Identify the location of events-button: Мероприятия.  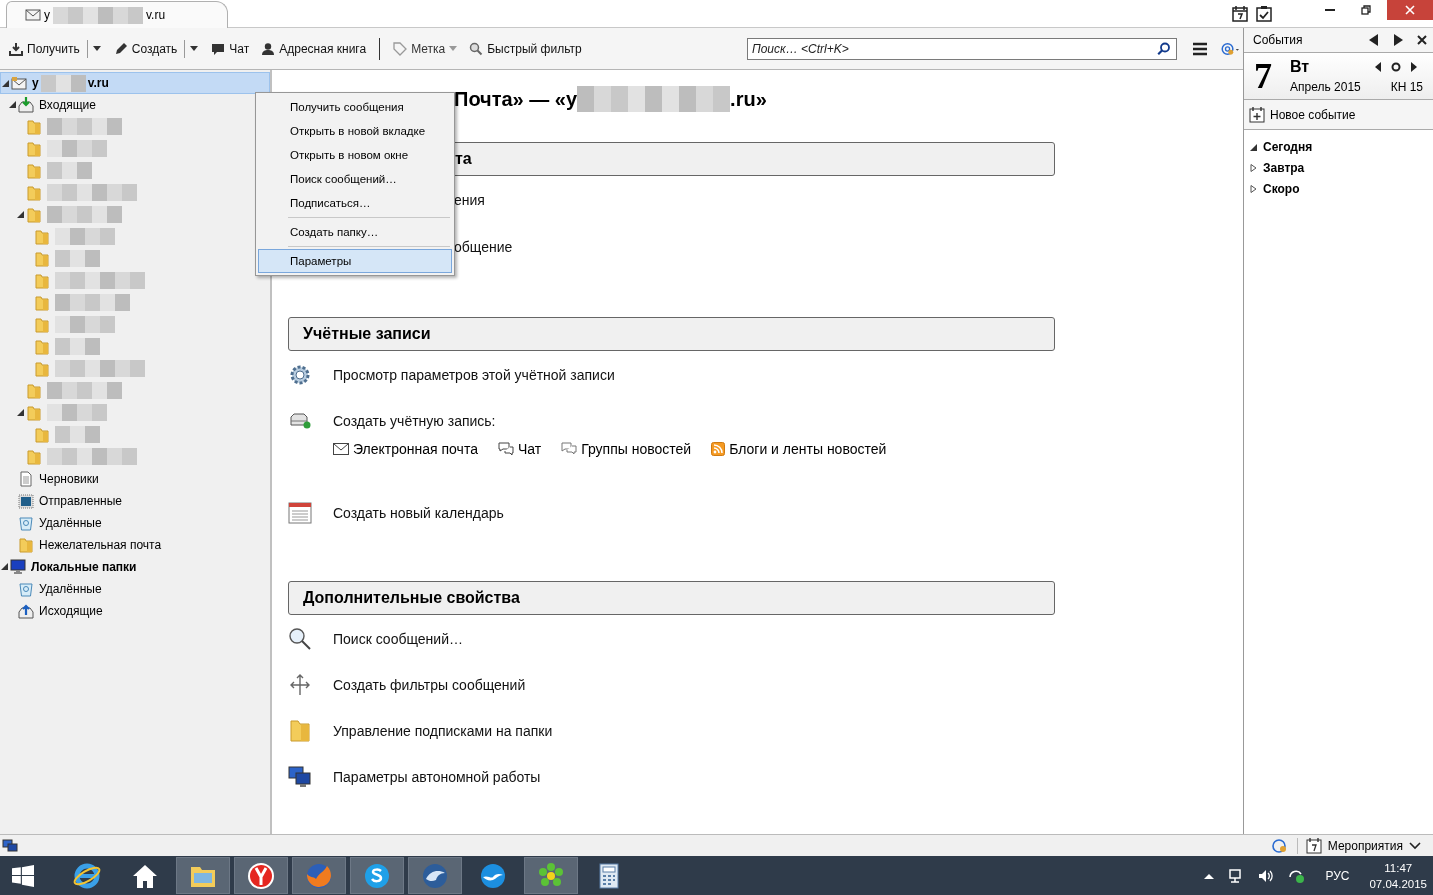
(1358, 845).